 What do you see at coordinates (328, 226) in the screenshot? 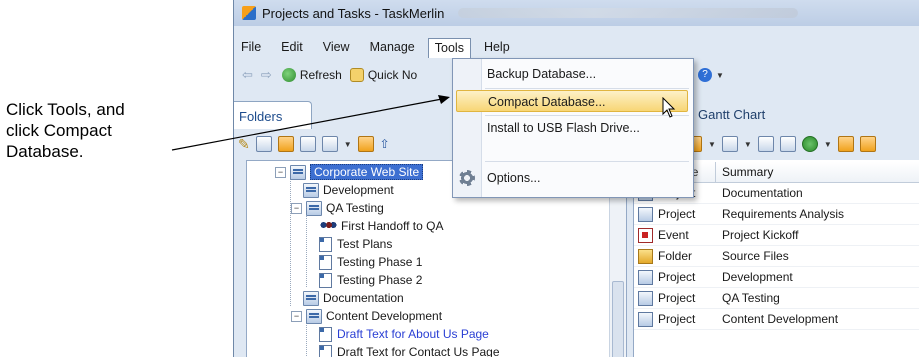
I see `people-icon` at bounding box center [328, 226].